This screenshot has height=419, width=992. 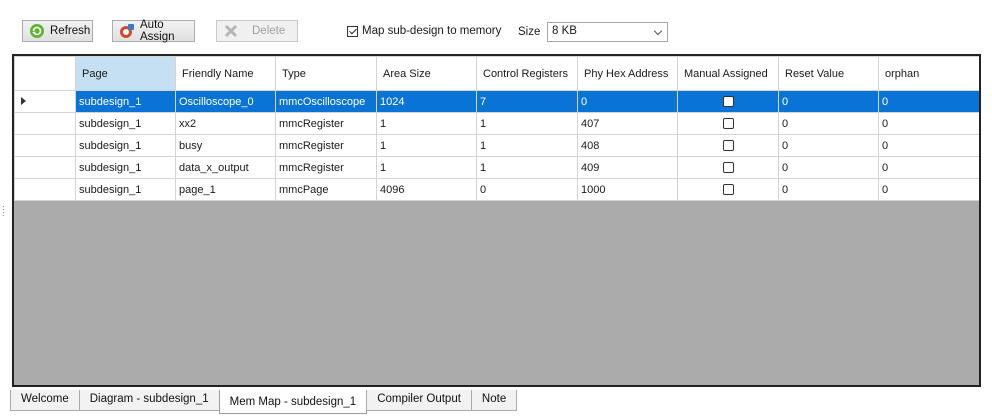 What do you see at coordinates (293, 402) in the screenshot?
I see `tab-mem-map: Mem Map - subdesign_1` at bounding box center [293, 402].